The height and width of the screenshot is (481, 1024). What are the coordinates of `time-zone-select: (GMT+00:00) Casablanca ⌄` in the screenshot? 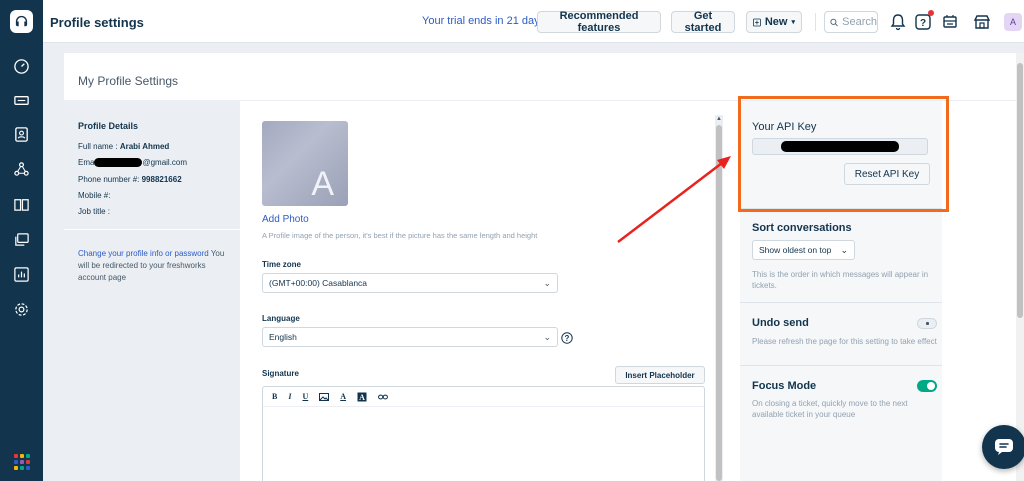 It's located at (410, 283).